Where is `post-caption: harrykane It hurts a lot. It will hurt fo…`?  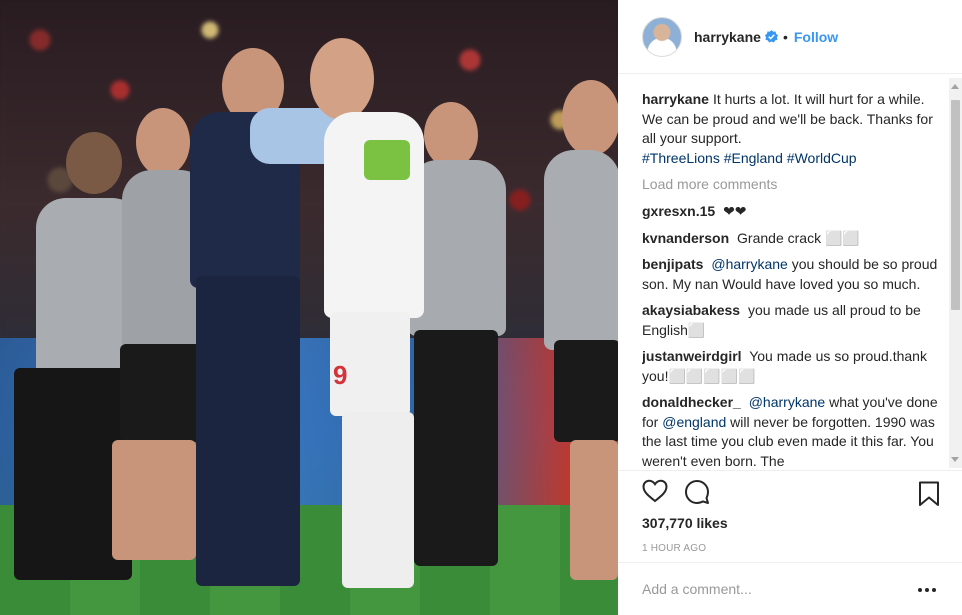
post-caption: harrykane It hurts a lot. It will hurt fo… is located at coordinates (795, 129).